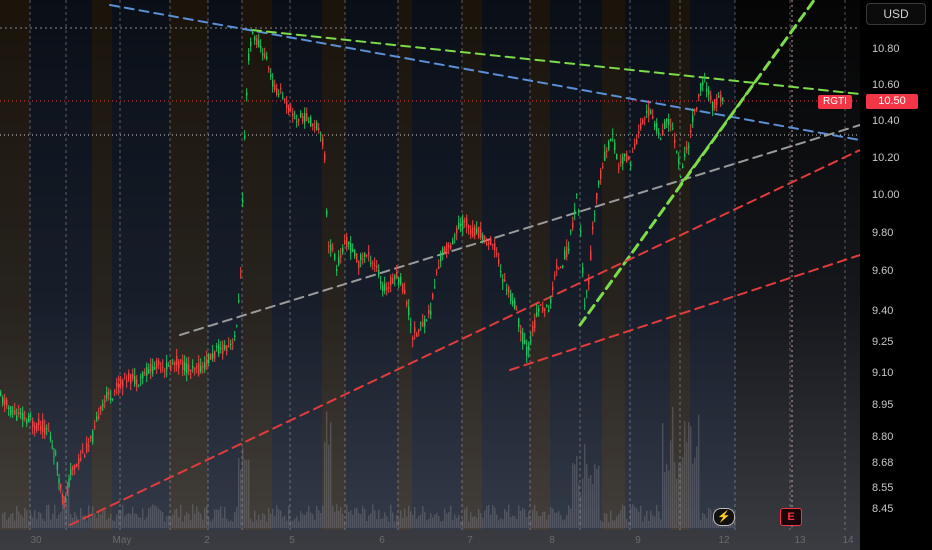  What do you see at coordinates (724, 517) in the screenshot?
I see `lightning-icon: ⚡` at bounding box center [724, 517].